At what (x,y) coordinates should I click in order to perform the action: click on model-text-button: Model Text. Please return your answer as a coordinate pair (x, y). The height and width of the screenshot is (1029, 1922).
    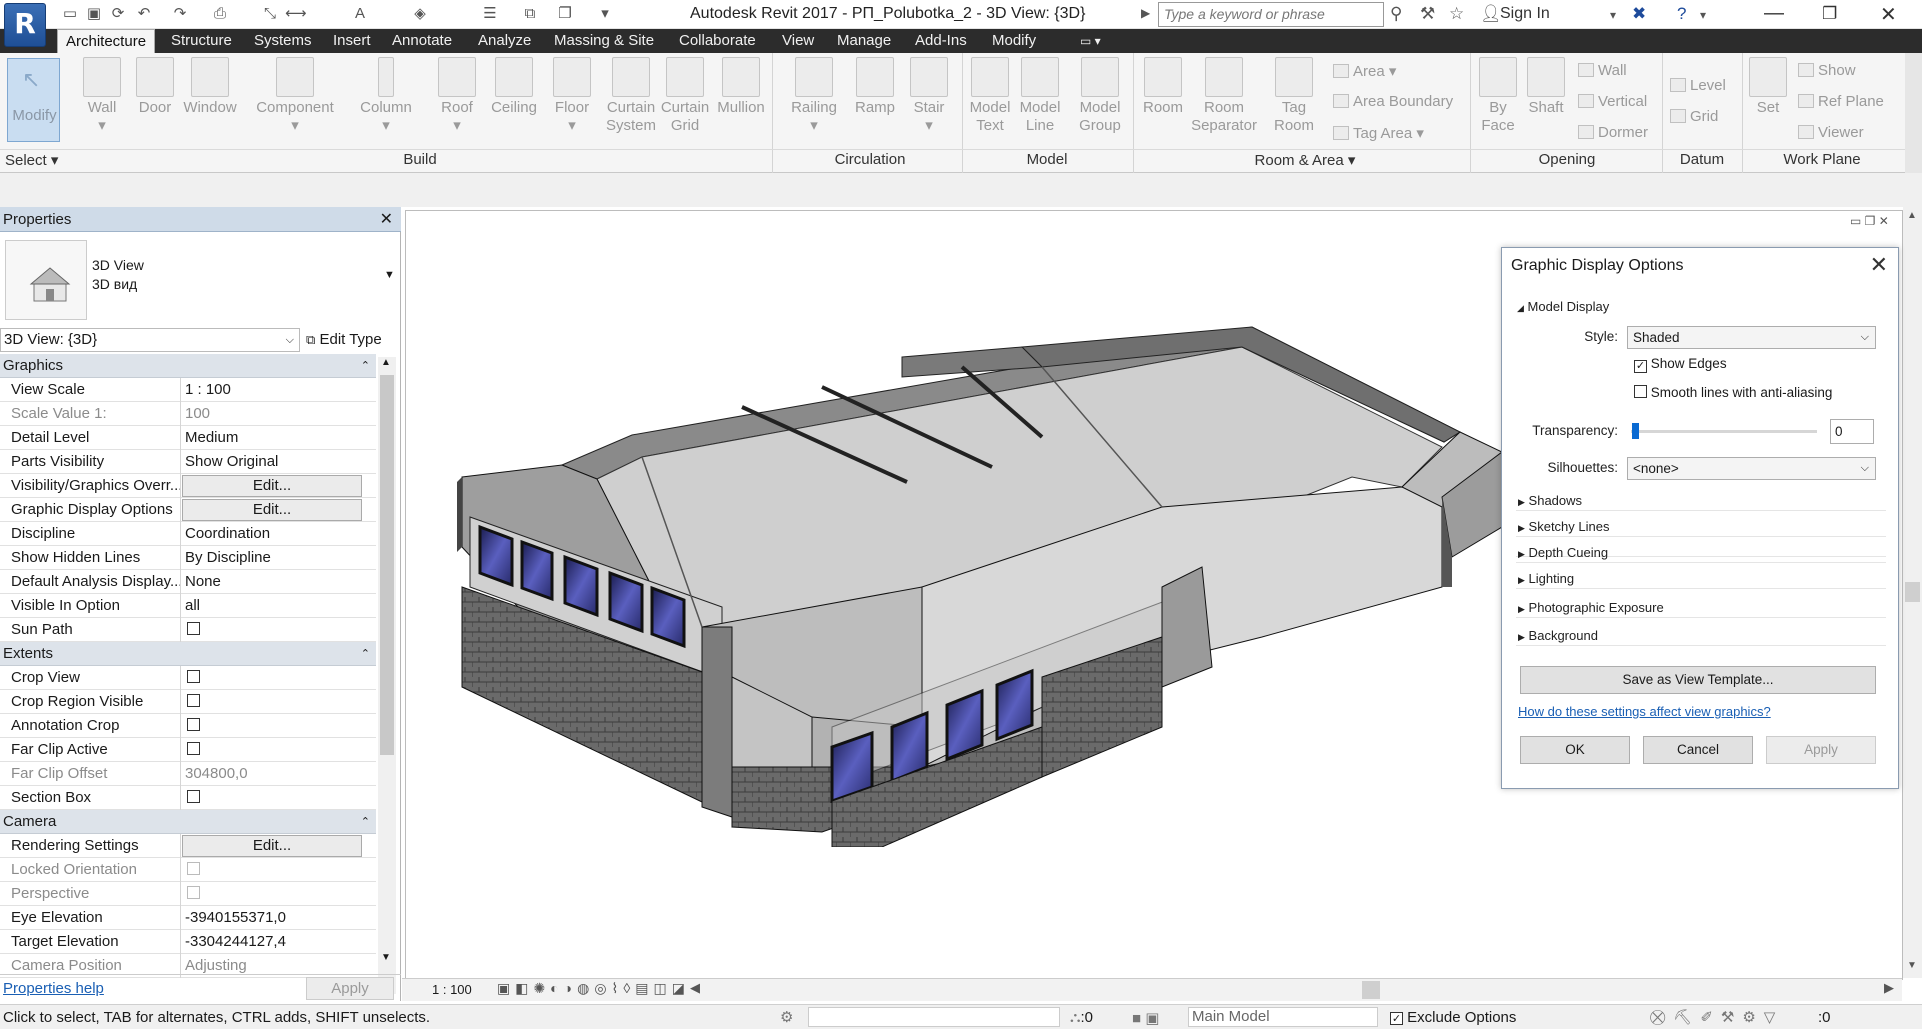
    Looking at the image, I should click on (990, 96).